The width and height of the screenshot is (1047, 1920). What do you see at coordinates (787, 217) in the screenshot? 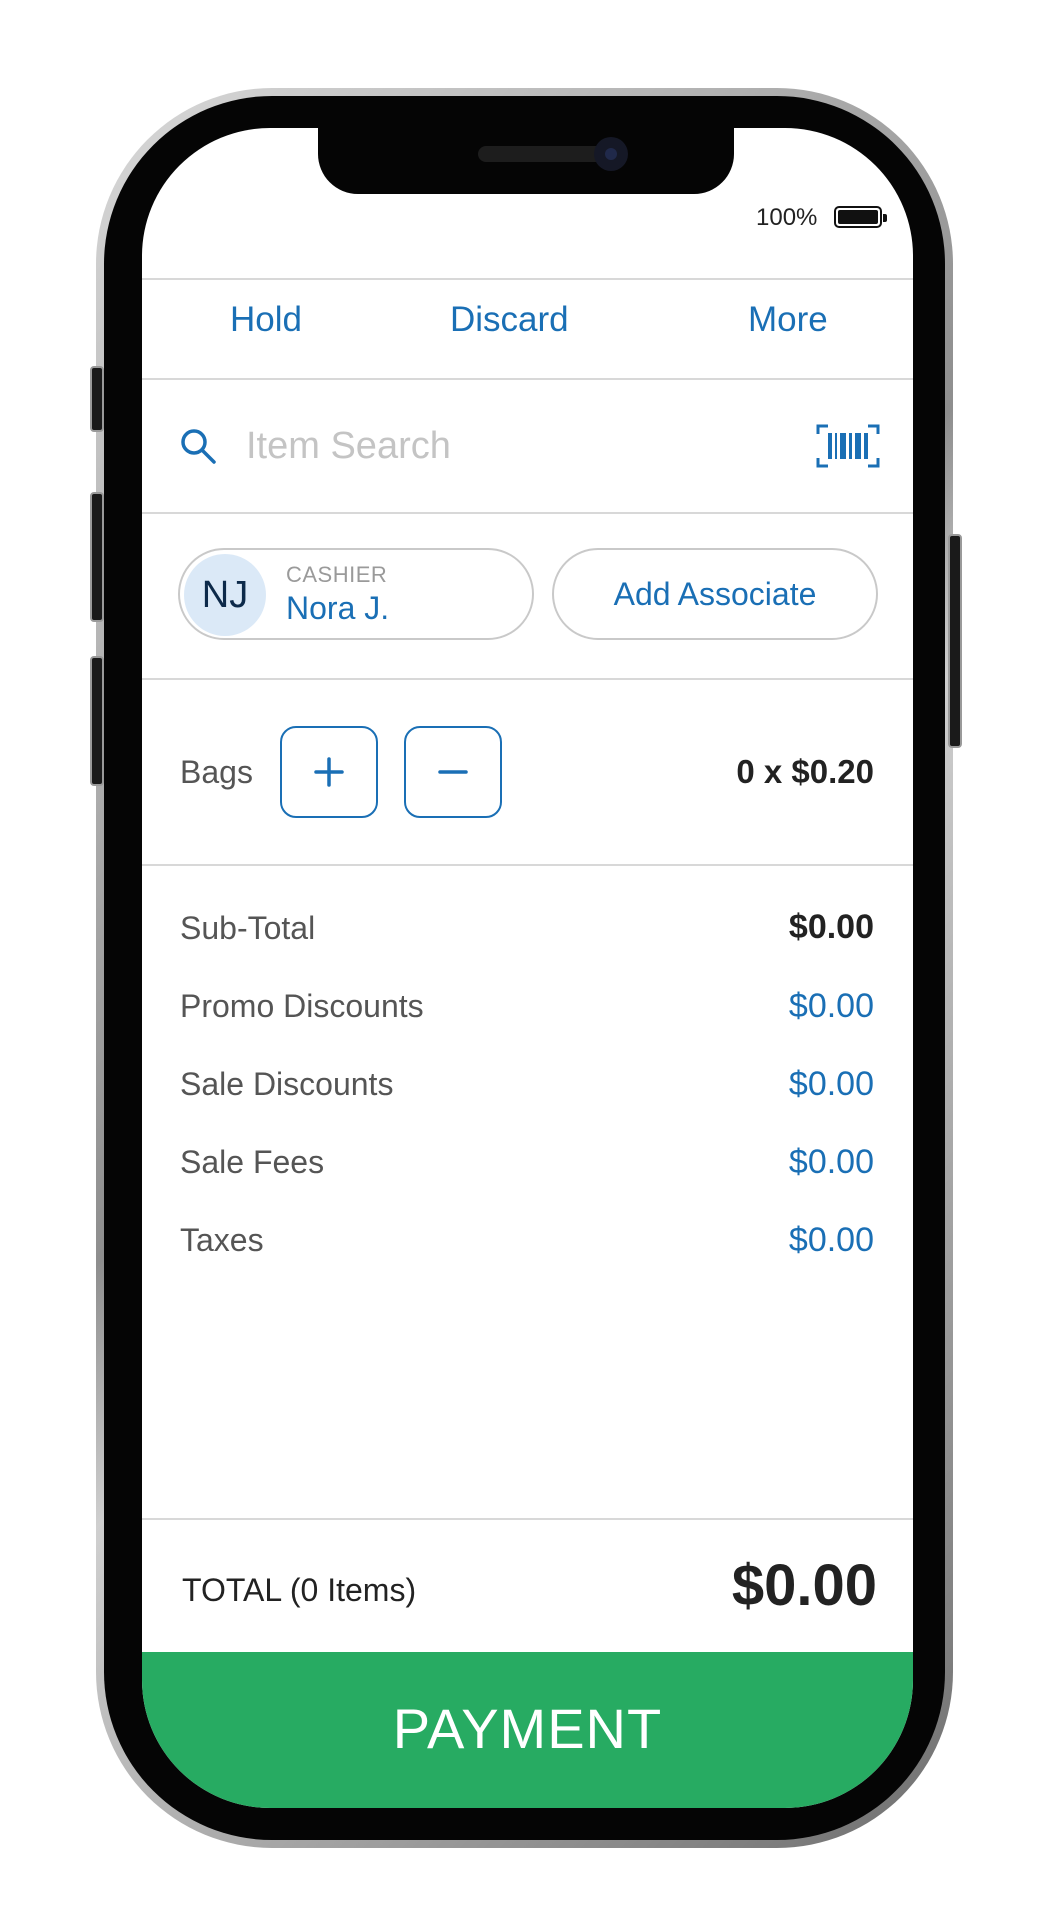
I see `battery-percentage: 100%` at bounding box center [787, 217].